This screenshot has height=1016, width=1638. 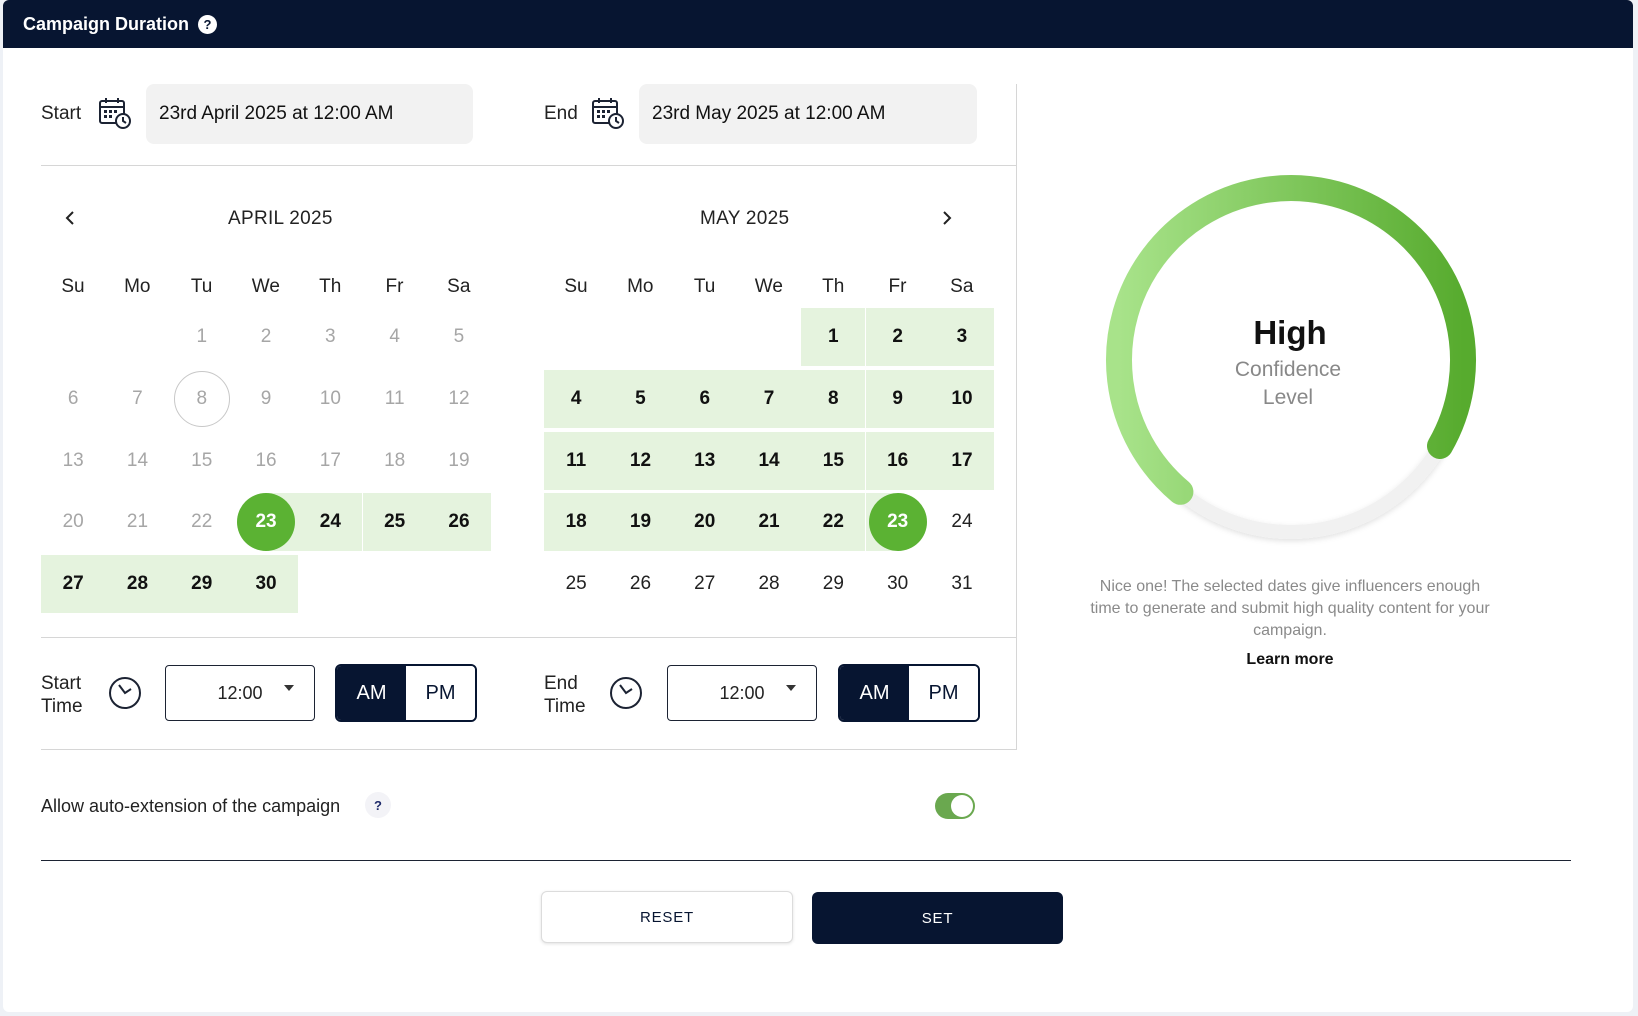 I want to click on end-ampm-toggle: AM PM, so click(x=909, y=693).